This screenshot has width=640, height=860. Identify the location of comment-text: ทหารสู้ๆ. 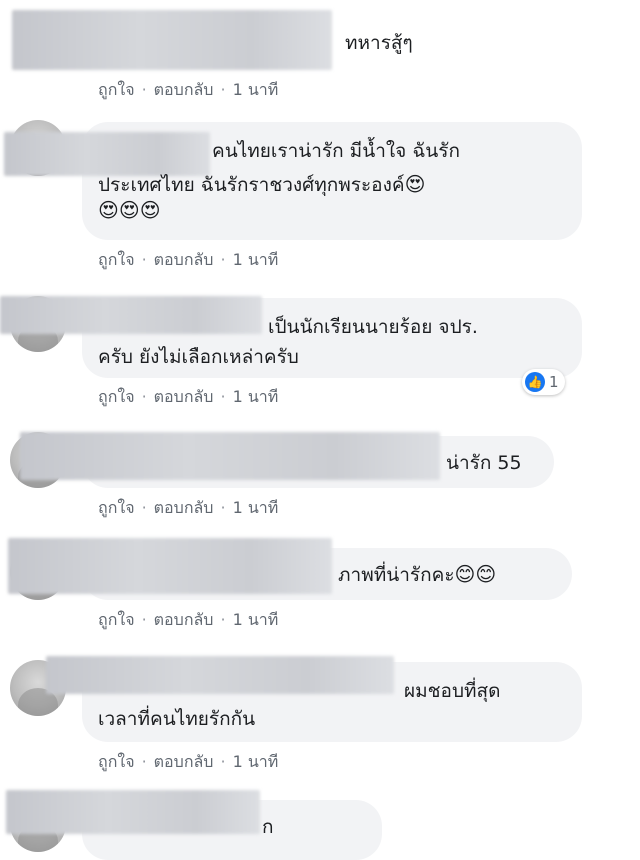
(379, 43).